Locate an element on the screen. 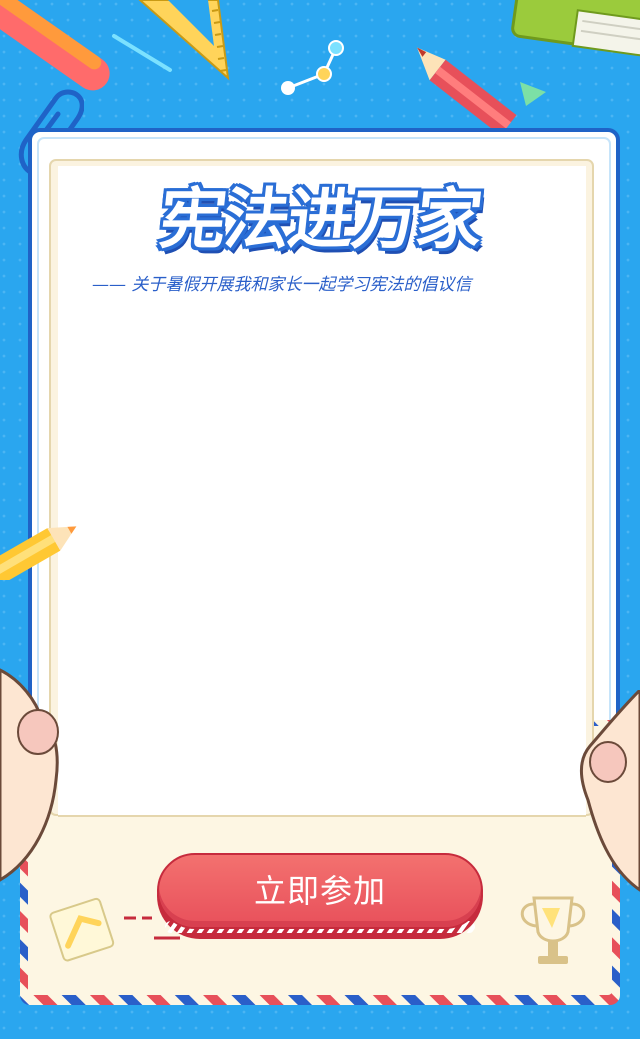 The image size is (640, 1039). note-icon is located at coordinates (82, 929).